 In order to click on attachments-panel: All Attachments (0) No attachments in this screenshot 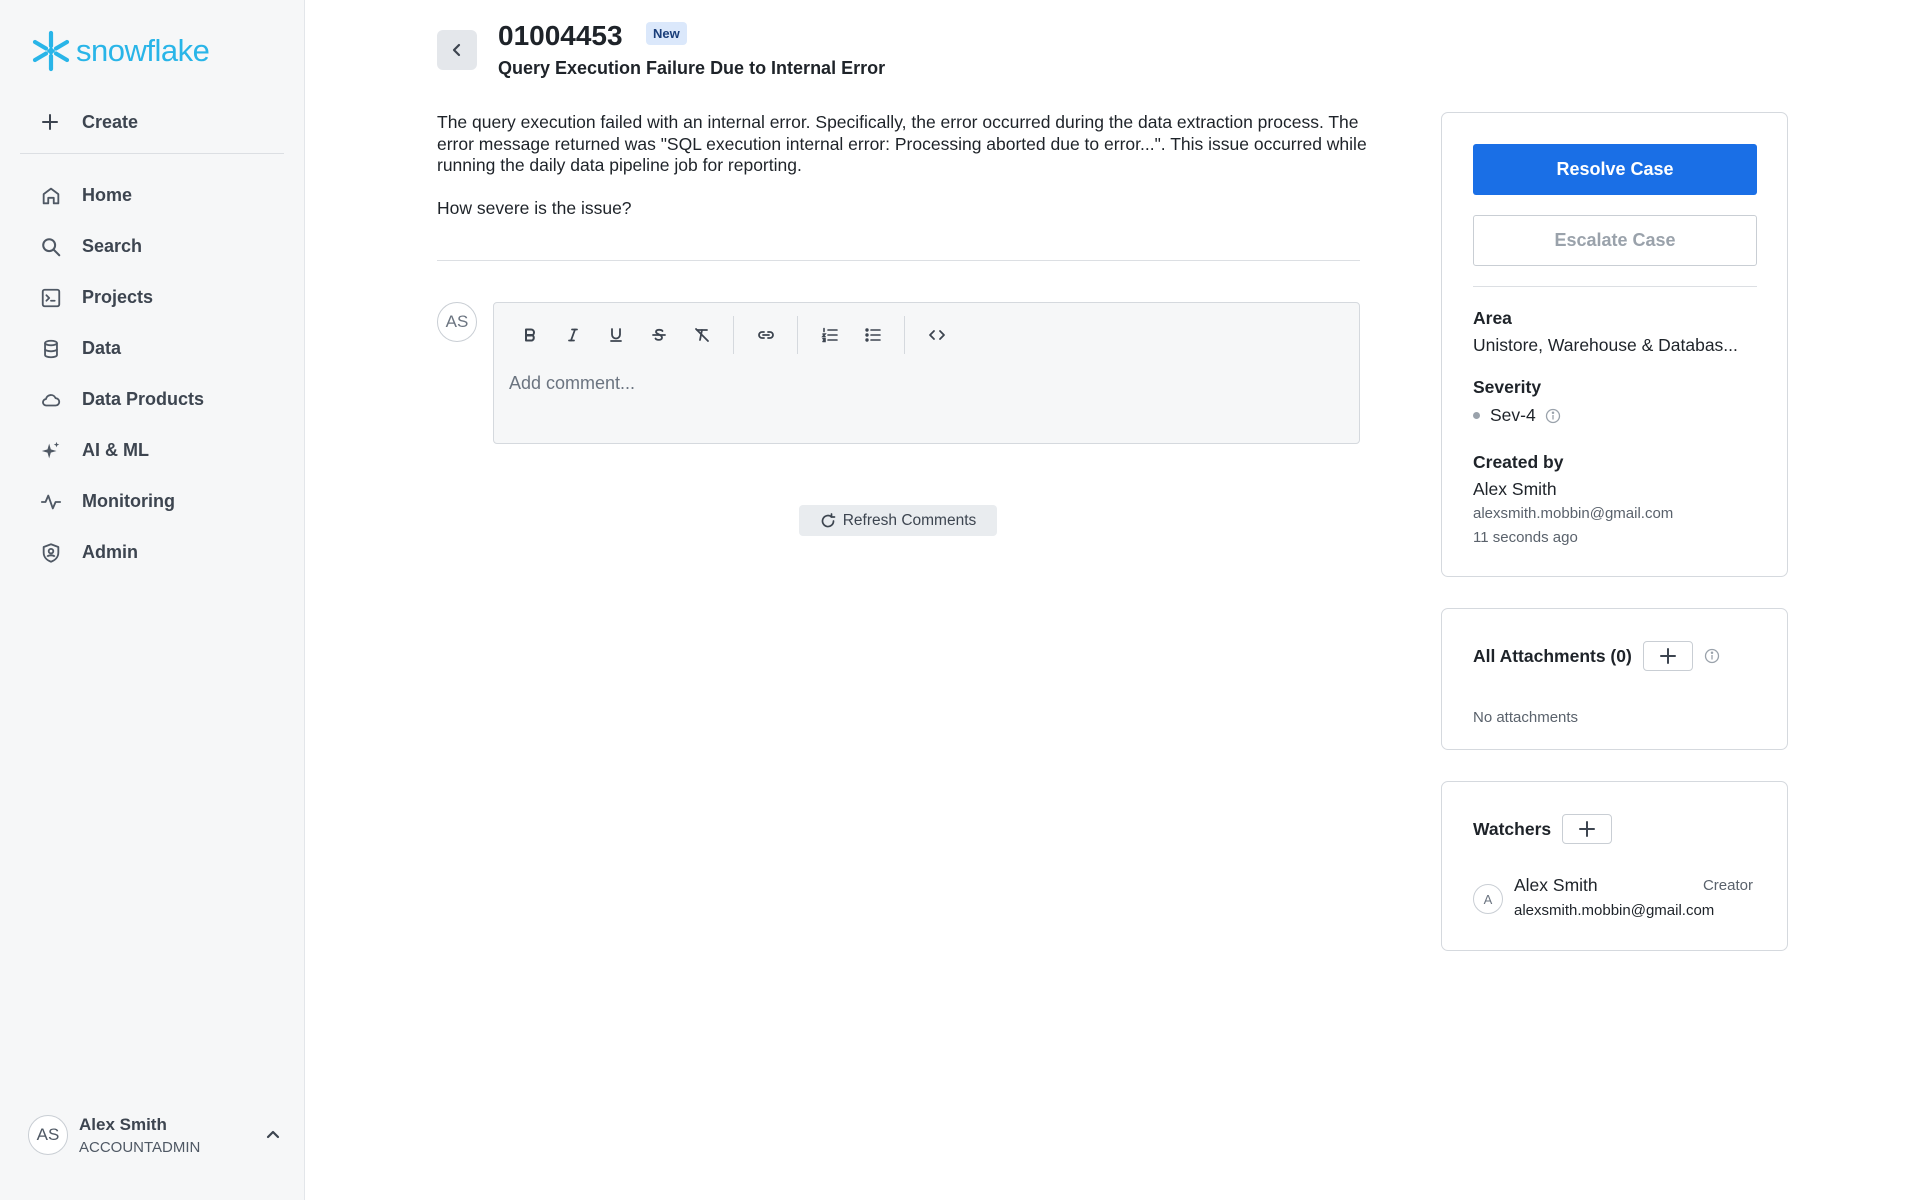, I will do `click(1614, 679)`.